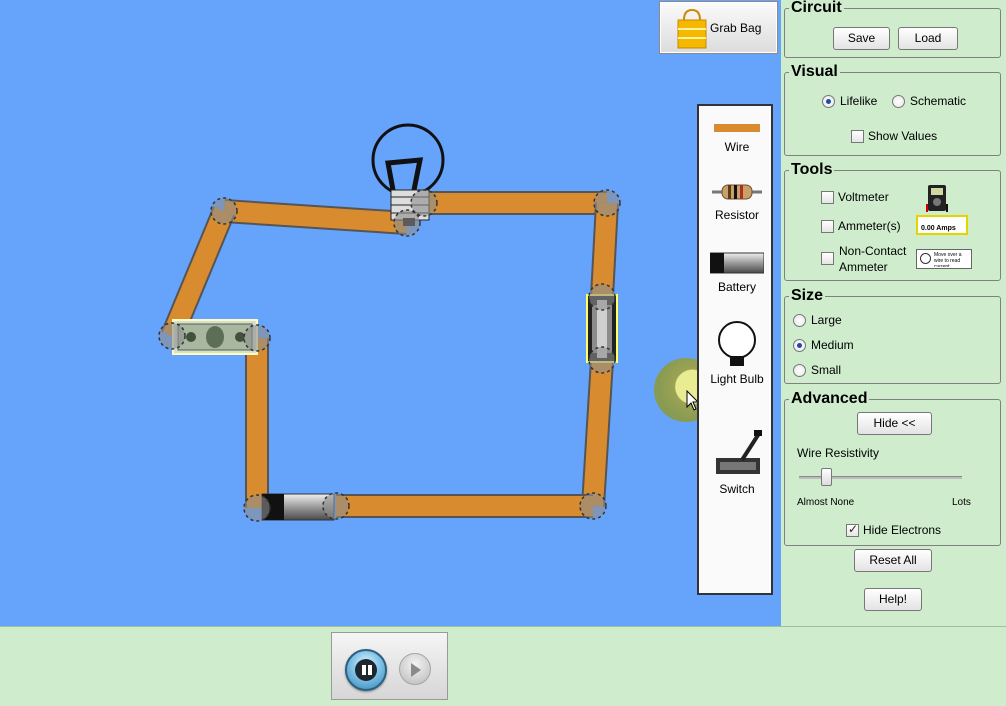  I want to click on visual-title: Visual, so click(814, 72).